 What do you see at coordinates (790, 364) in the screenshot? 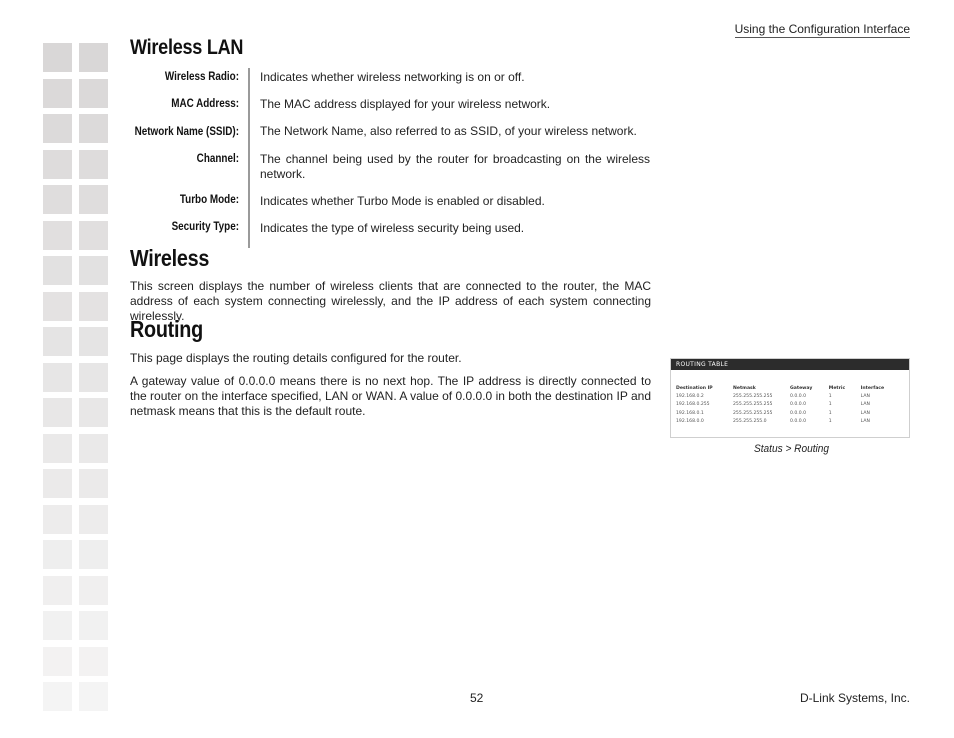
I see `routing-table-title: ROUTING TABLE` at bounding box center [790, 364].